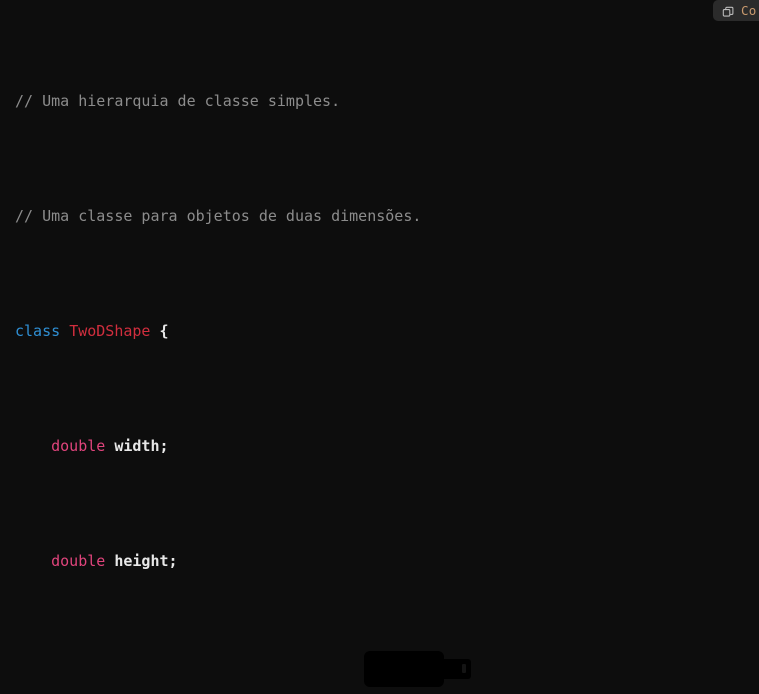 This screenshot has width=759, height=694. Describe the element at coordinates (159, 331) in the screenshot. I see `code-token-punct: {` at that location.